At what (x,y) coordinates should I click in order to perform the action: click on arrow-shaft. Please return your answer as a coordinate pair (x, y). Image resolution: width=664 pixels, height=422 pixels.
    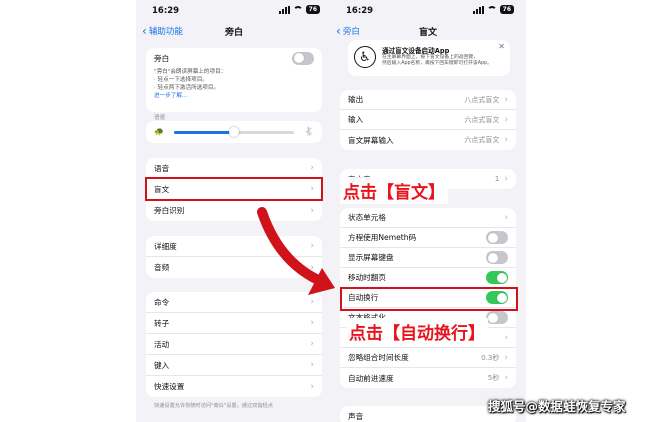
    Looking at the image, I should click on (293, 247).